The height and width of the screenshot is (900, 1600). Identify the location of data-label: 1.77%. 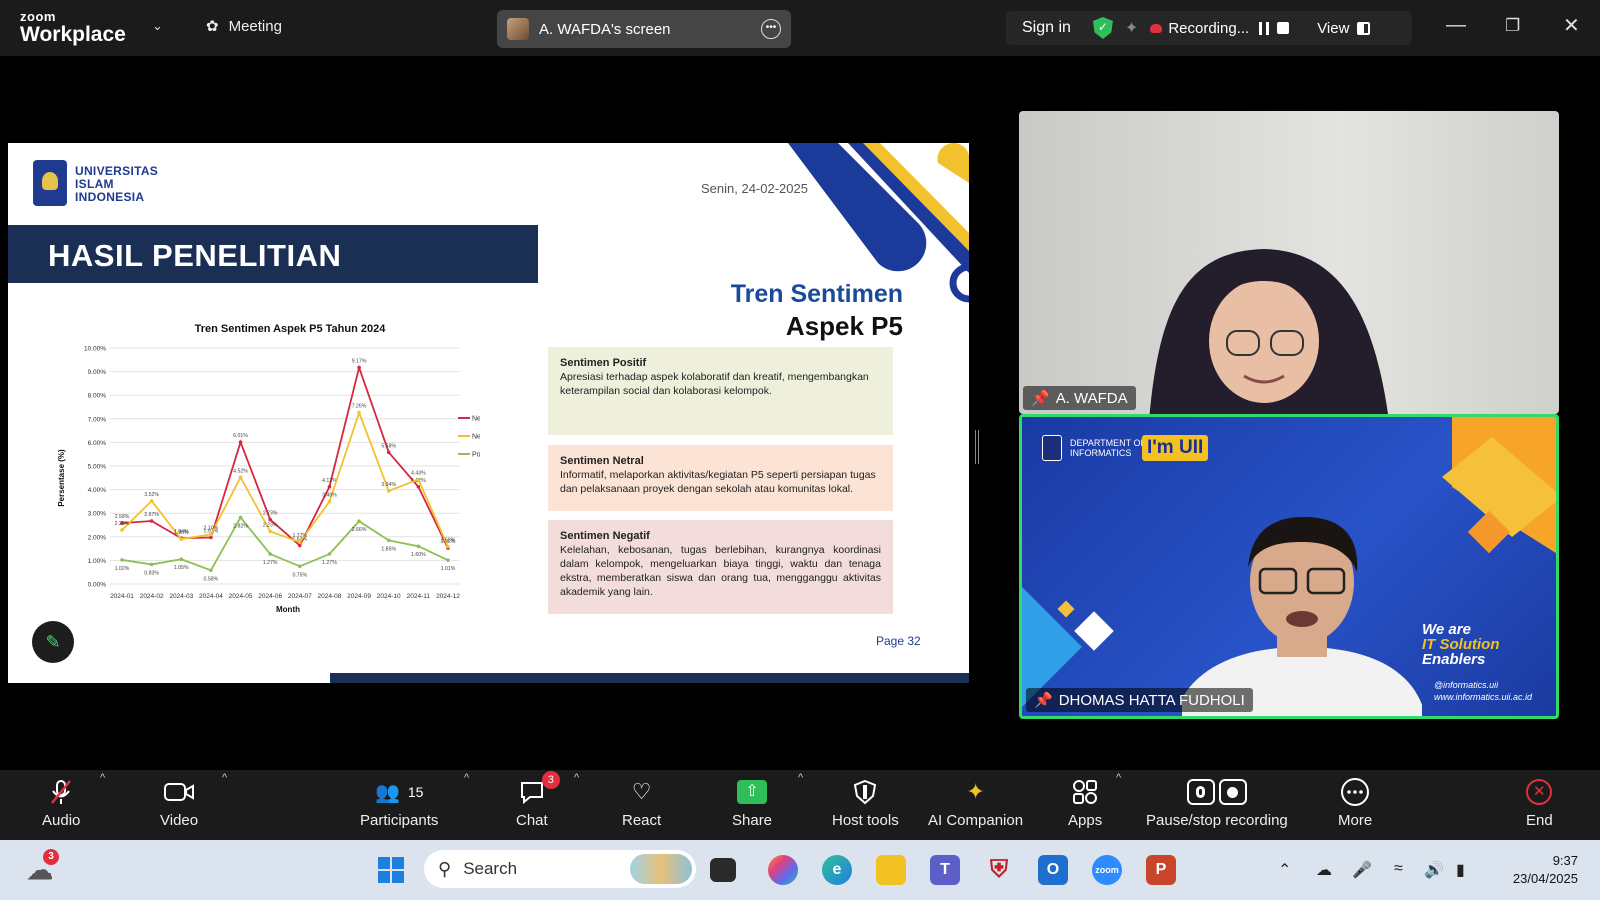
(299, 536).